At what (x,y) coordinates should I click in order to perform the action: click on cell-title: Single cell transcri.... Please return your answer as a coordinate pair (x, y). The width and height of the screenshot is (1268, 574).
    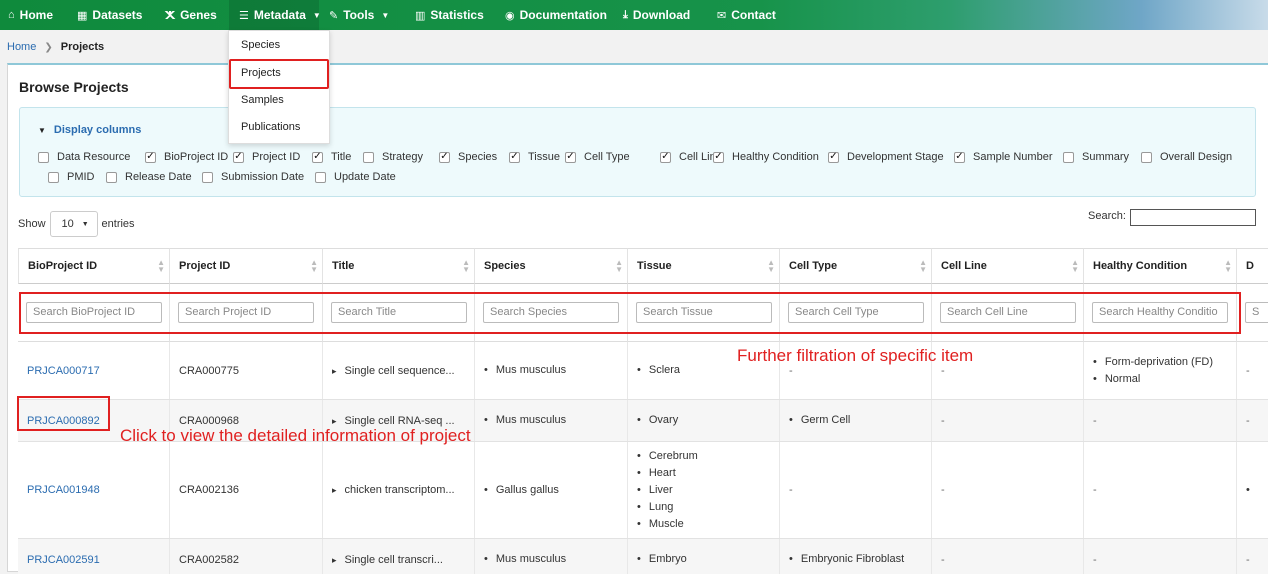
    Looking at the image, I should click on (399, 556).